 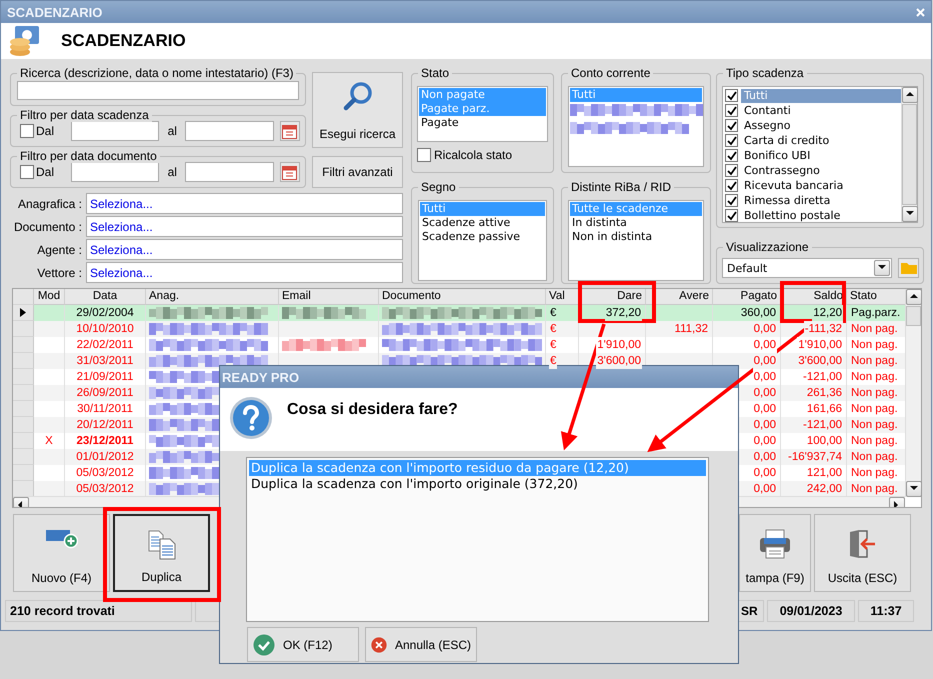 What do you see at coordinates (473, 155) in the screenshot?
I see `checkbox-label: Ricalcola stato` at bounding box center [473, 155].